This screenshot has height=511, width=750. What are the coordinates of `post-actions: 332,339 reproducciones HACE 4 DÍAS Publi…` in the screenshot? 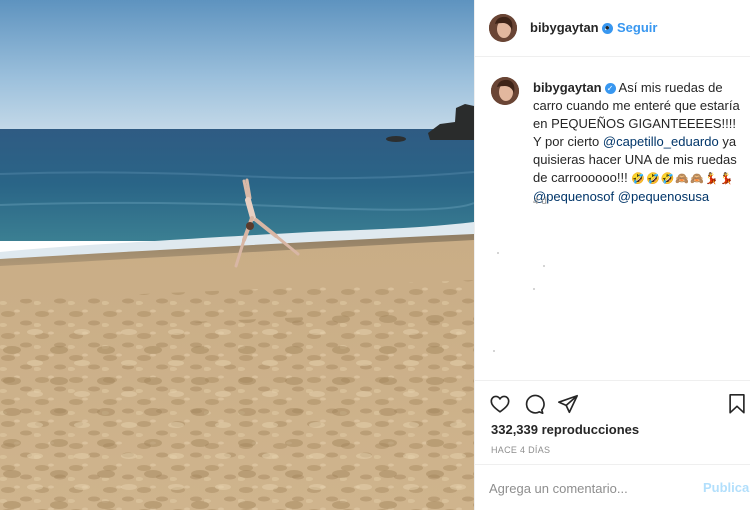 It's located at (612, 445).